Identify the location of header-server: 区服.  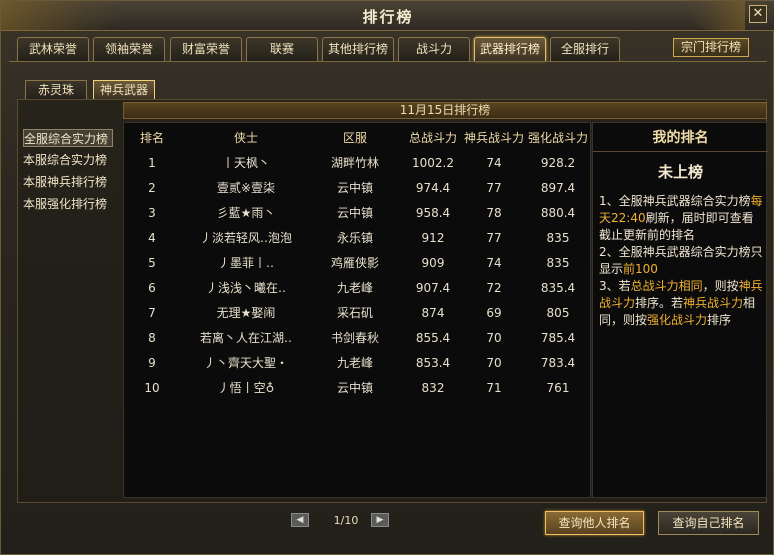
(354, 138).